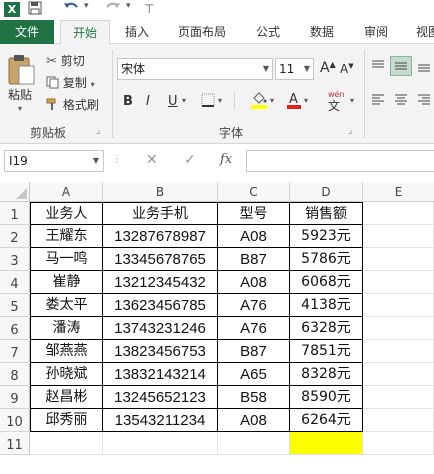 The image size is (434, 474). What do you see at coordinates (326, 213) in the screenshot?
I see `table-header-cell: 销售额` at bounding box center [326, 213].